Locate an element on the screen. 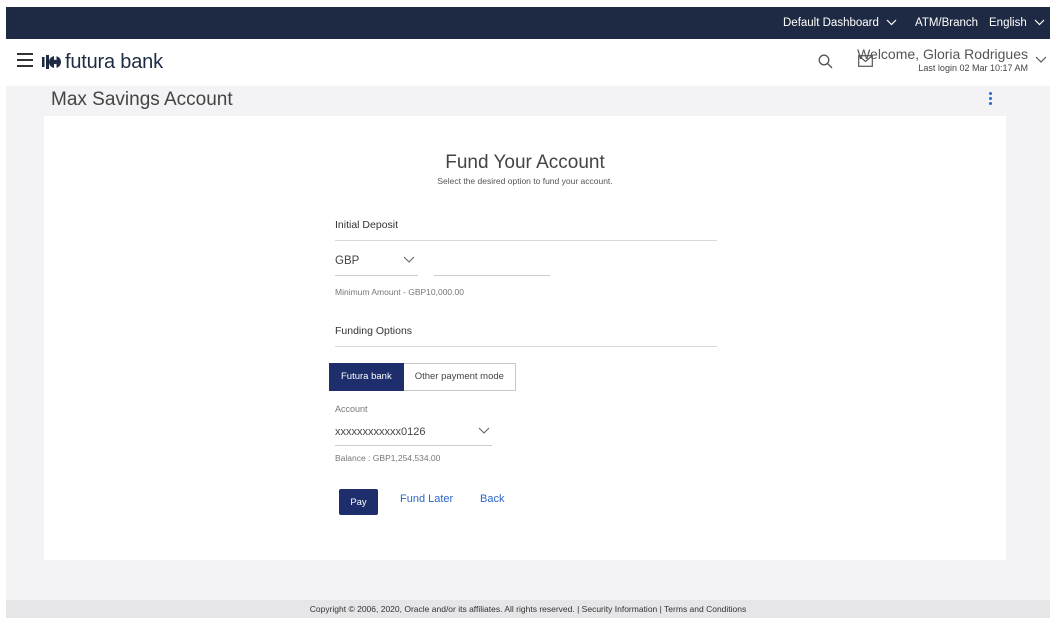 This screenshot has height=618, width=1050. logo: futura bank is located at coordinates (102, 62).